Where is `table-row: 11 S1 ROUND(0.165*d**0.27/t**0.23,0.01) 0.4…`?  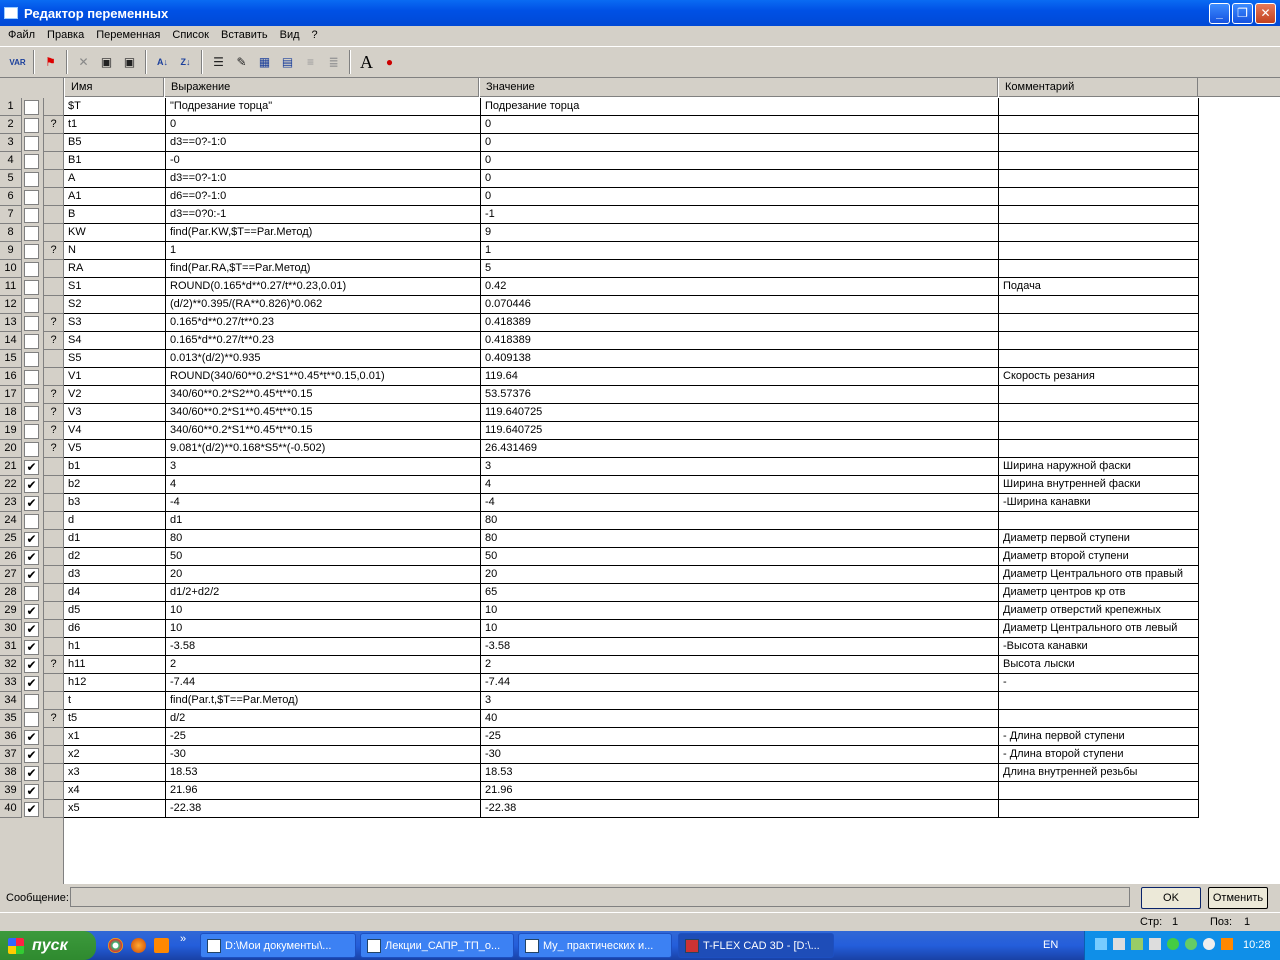 table-row: 11 S1 ROUND(0.165*d**0.27/t**0.23,0.01) 0.4… is located at coordinates (600, 287).